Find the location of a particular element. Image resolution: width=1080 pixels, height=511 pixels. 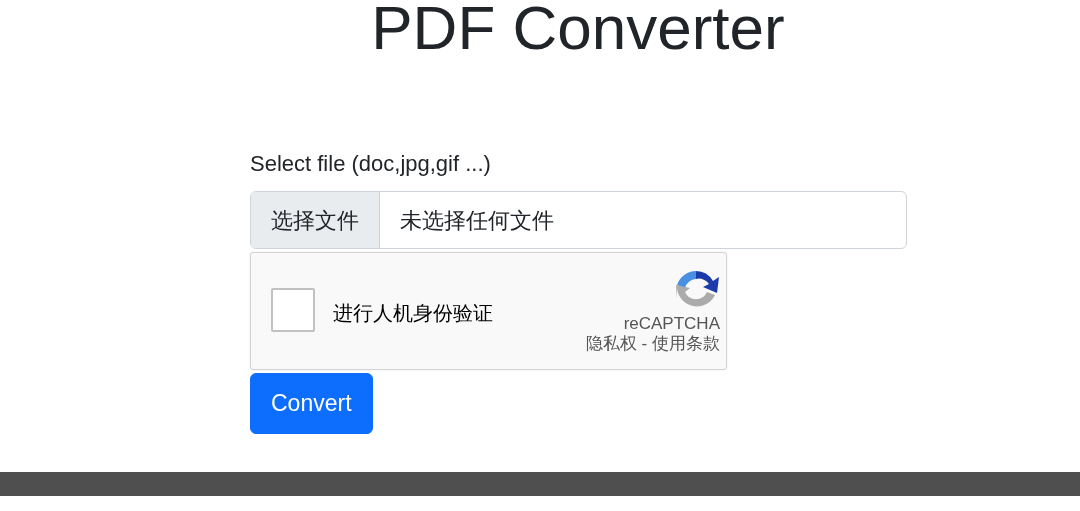

privacy-link: 隐私权 is located at coordinates (611, 344).